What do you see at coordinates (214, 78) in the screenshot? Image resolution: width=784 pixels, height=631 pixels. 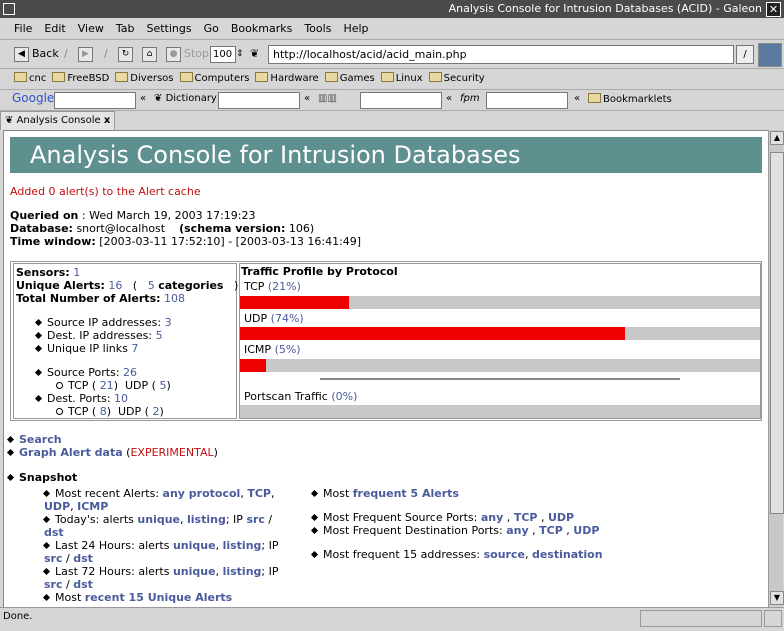 I see `bookmark-folder: Computers` at bounding box center [214, 78].